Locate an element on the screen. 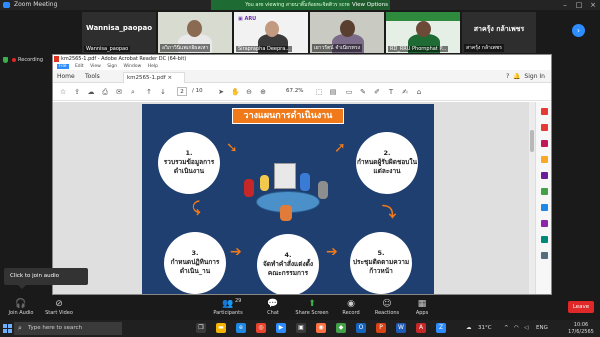  cursor-icon: ➤ is located at coordinates (221, 92).